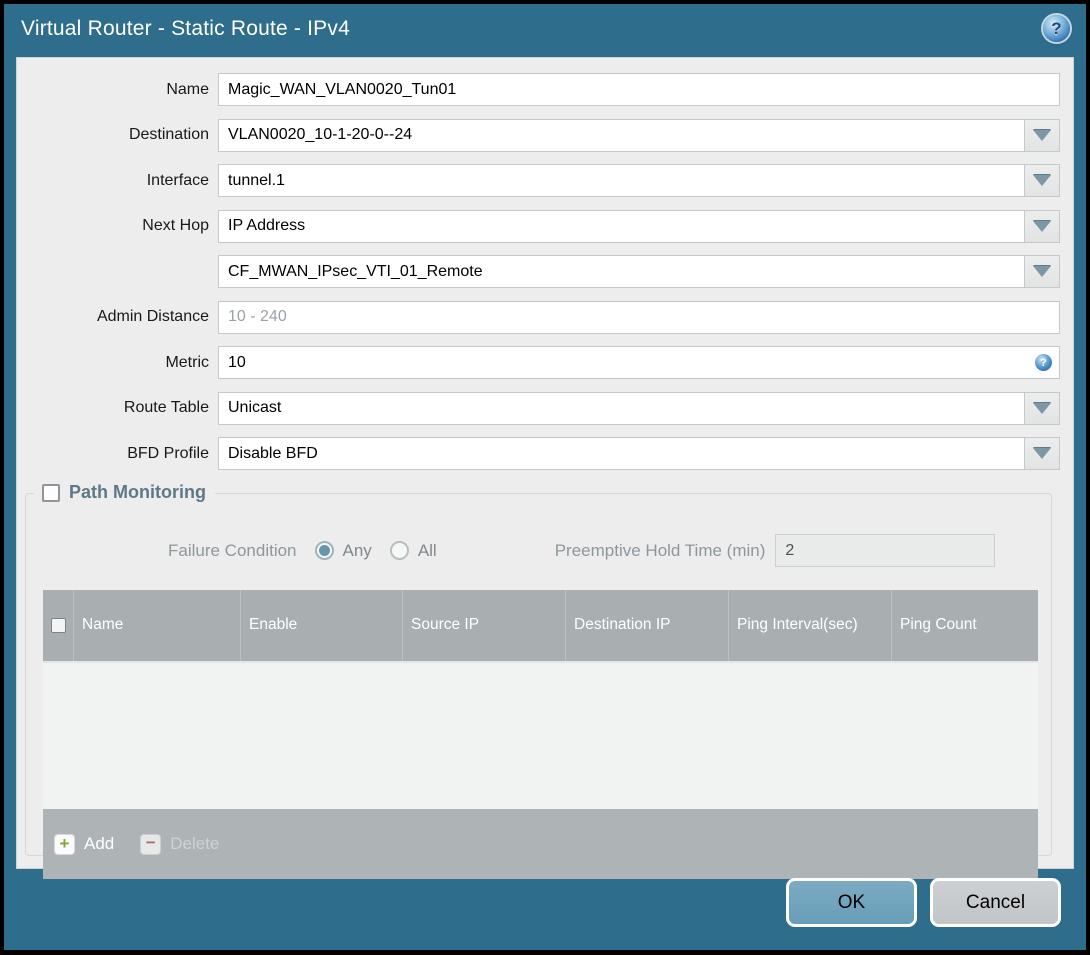 The image size is (1090, 955). I want to click on form-row-interface: Interface, so click(538, 180).